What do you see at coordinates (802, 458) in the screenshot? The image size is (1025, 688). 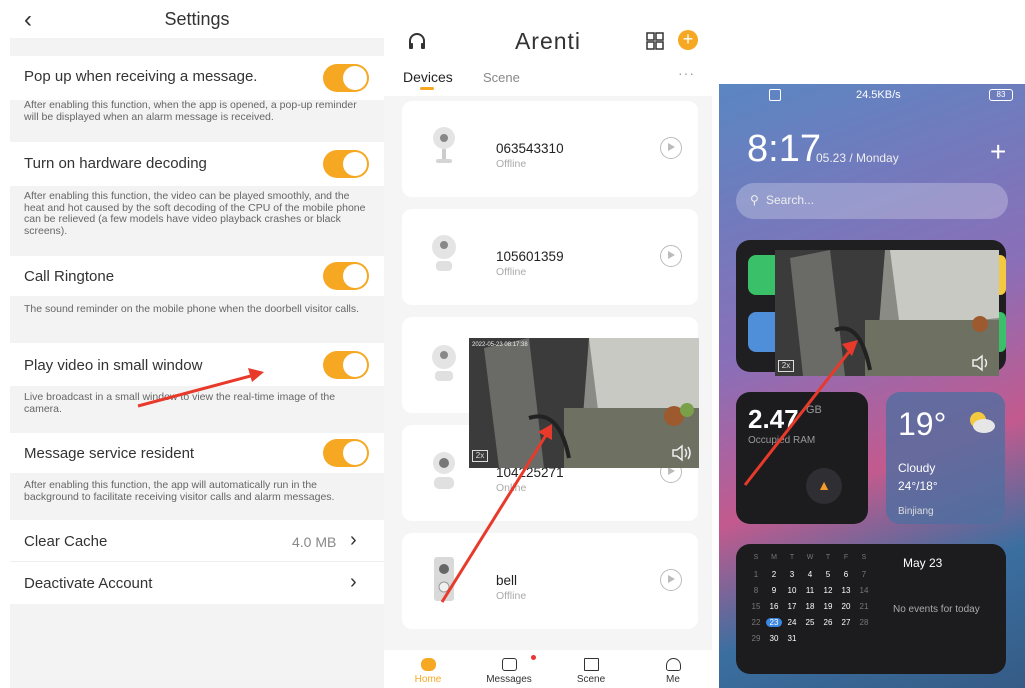 I see `ram-widget: 2.47 GB Occupied RAM ▲` at bounding box center [802, 458].